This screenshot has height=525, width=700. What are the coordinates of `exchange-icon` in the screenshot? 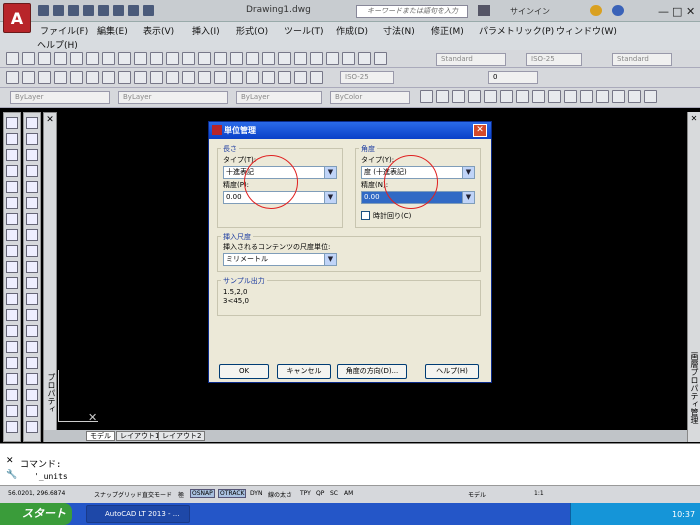 It's located at (596, 10).